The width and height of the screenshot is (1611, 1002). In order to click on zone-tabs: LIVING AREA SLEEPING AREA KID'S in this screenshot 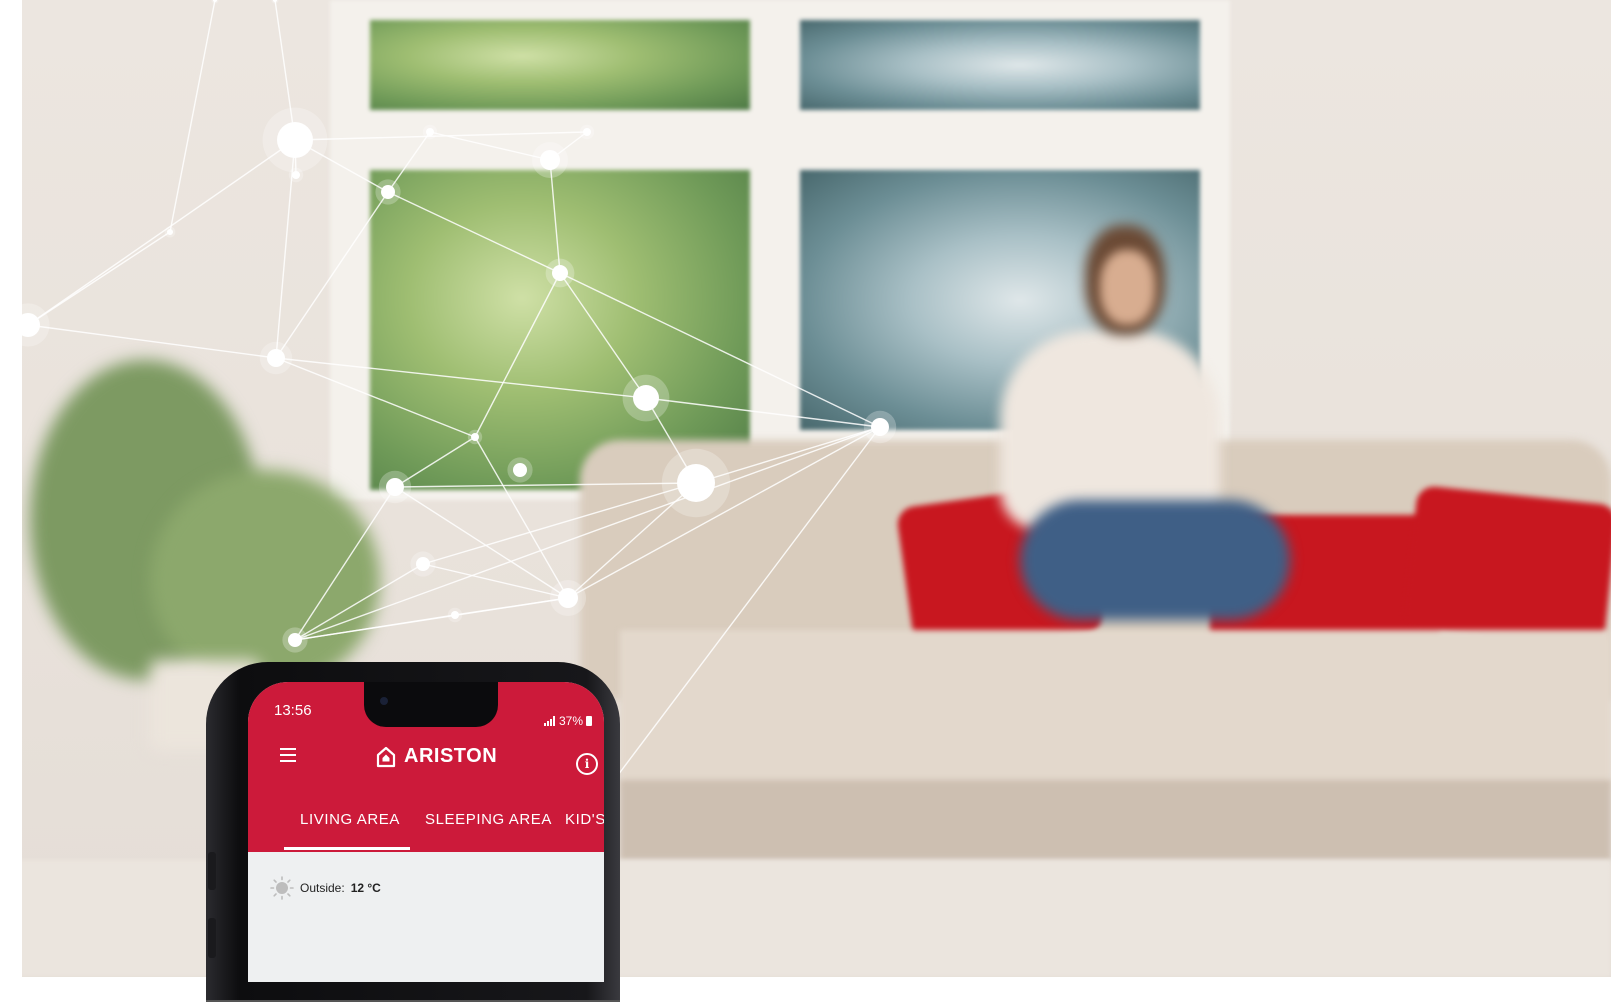, I will do `click(426, 830)`.